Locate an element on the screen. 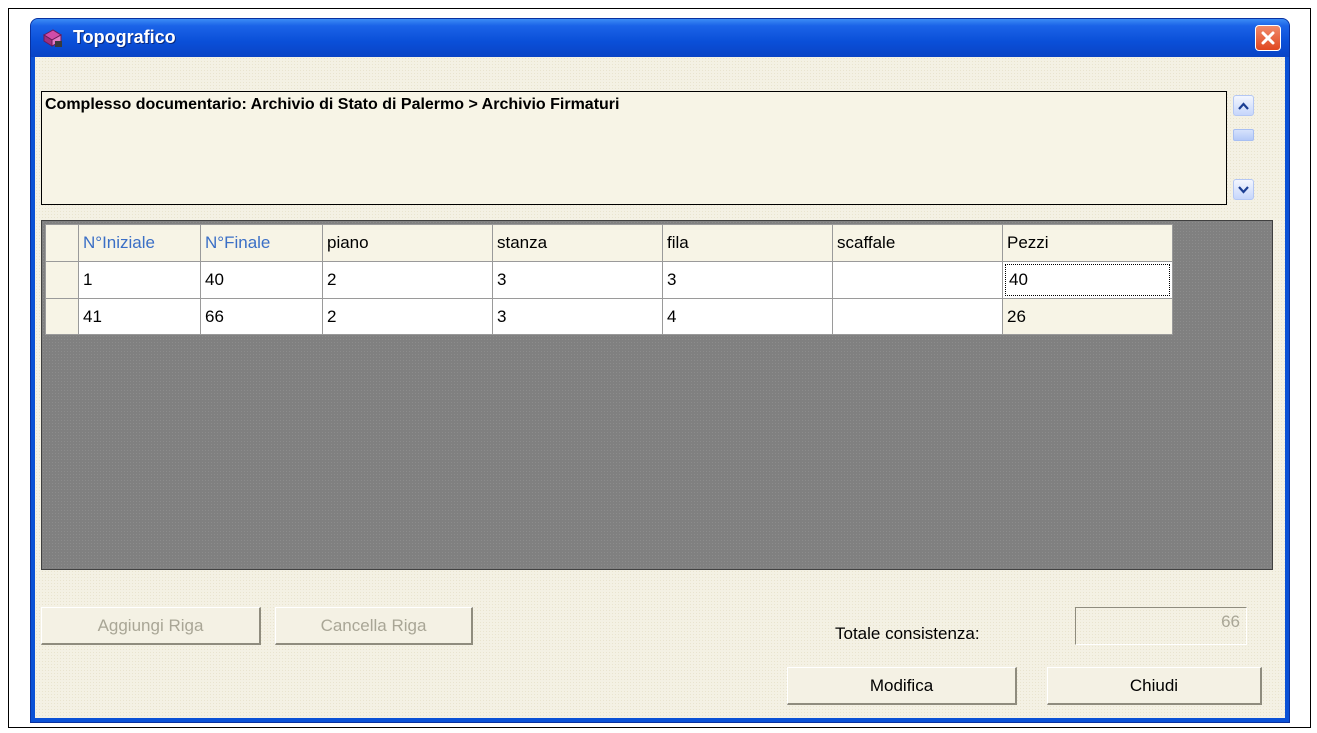 The image size is (1317, 733). title-bar: Topografico is located at coordinates (660, 38).